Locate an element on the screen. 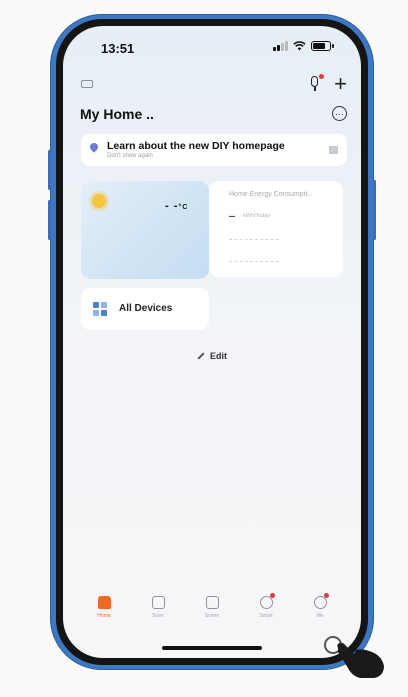  banner-close-icon is located at coordinates (333, 150).